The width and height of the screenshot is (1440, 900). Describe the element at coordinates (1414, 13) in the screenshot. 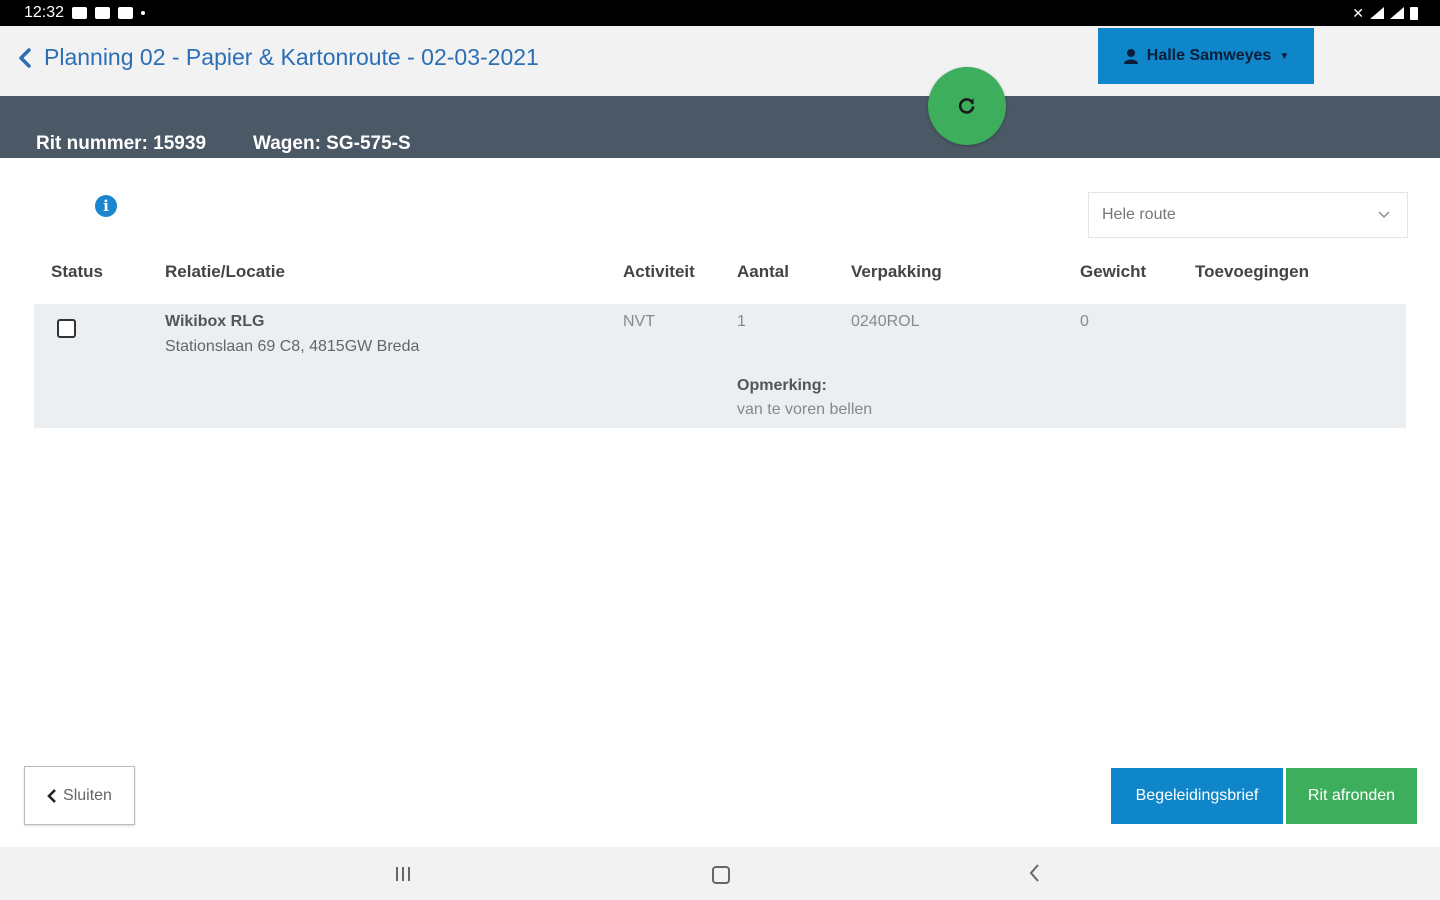

I see `battery-icon` at that location.